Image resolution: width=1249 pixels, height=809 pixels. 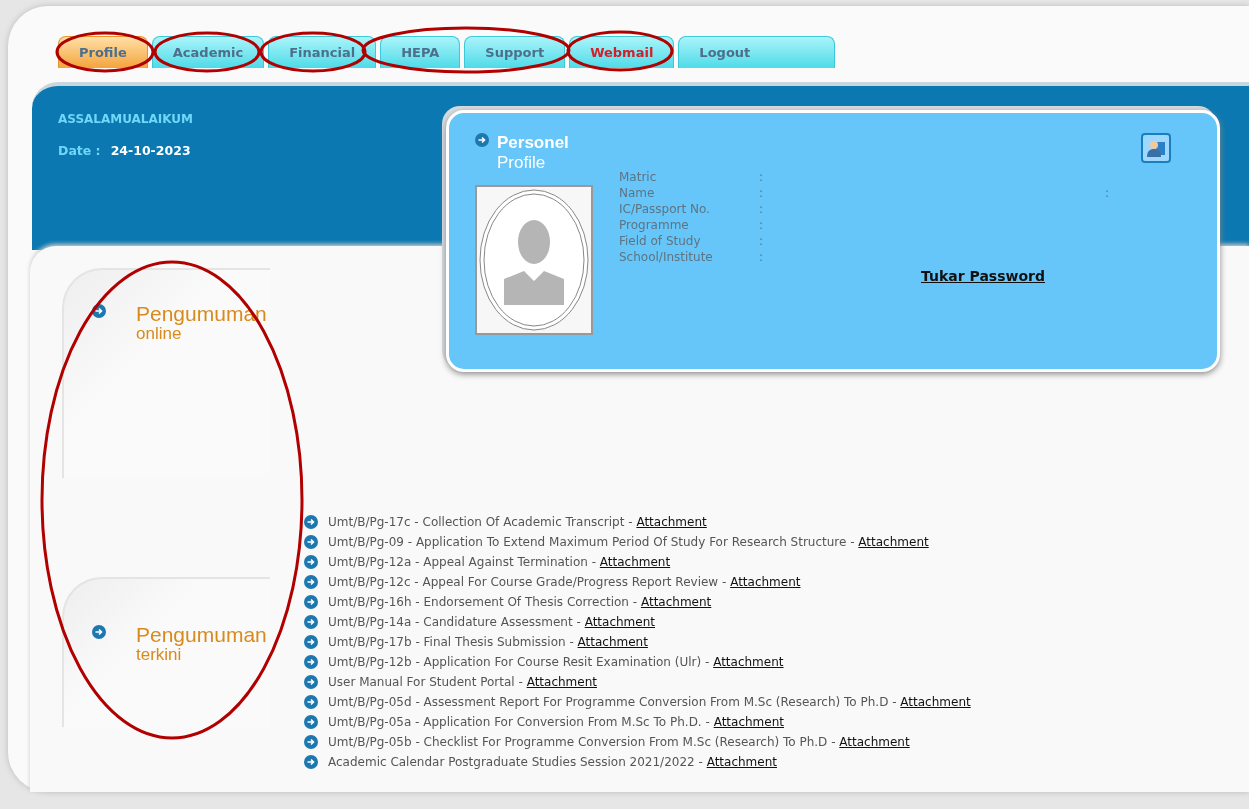 I want to click on announcement-text: Umt/B/Pg-12a - Appeal Against Termination - Attachment, so click(x=499, y=562).